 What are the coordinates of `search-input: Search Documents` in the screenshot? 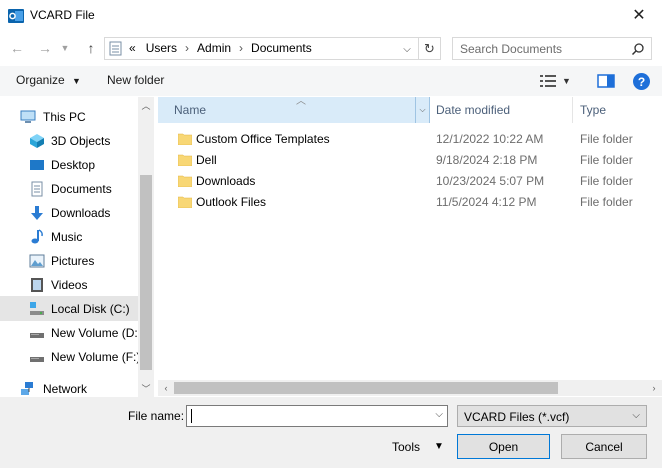 It's located at (511, 49).